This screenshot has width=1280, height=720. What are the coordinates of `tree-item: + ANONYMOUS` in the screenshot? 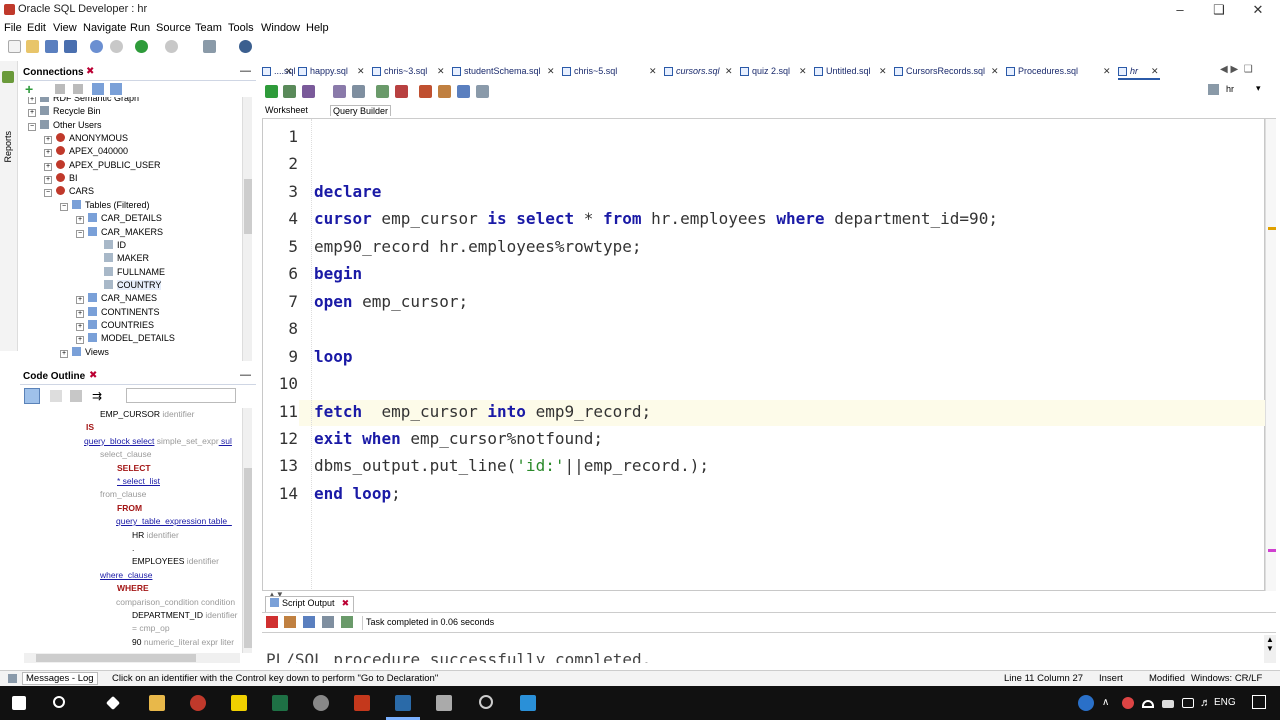 It's located at (86, 139).